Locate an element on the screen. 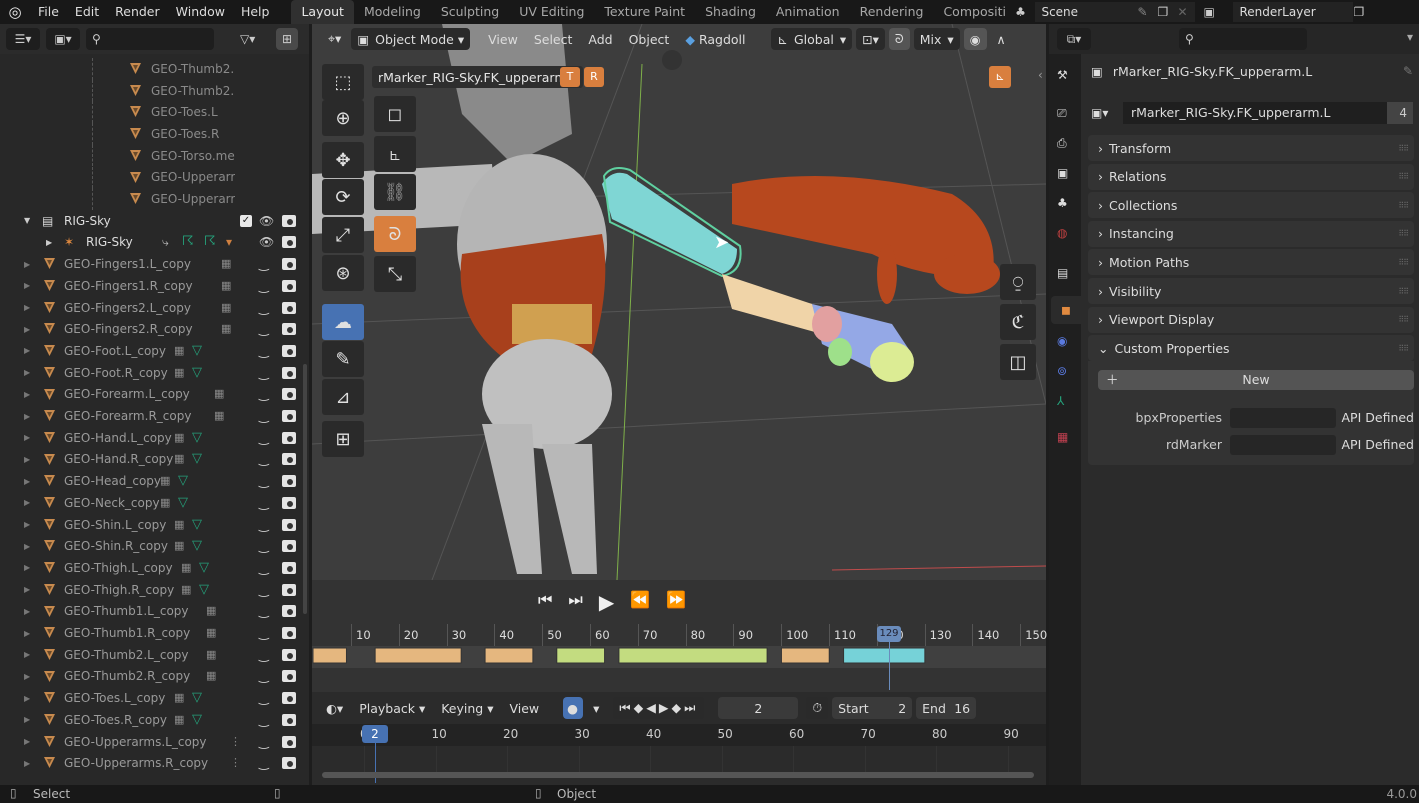 Image resolution: width=1419 pixels, height=803 pixels. tab-texture-icon: ▦ is located at coordinates (1062, 437).